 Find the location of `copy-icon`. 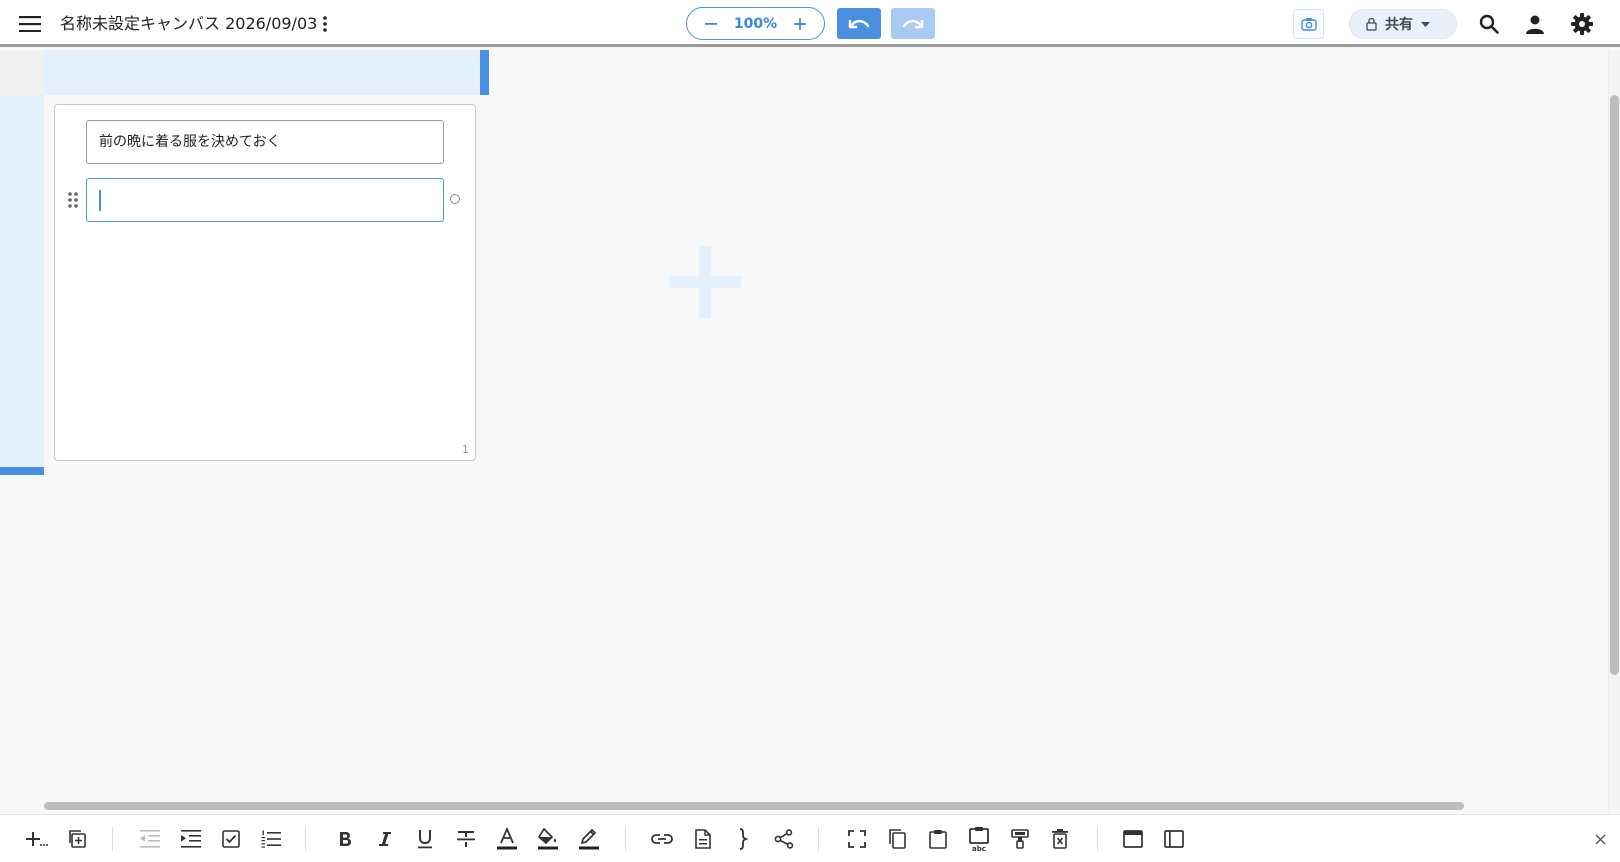

copy-icon is located at coordinates (897, 839).